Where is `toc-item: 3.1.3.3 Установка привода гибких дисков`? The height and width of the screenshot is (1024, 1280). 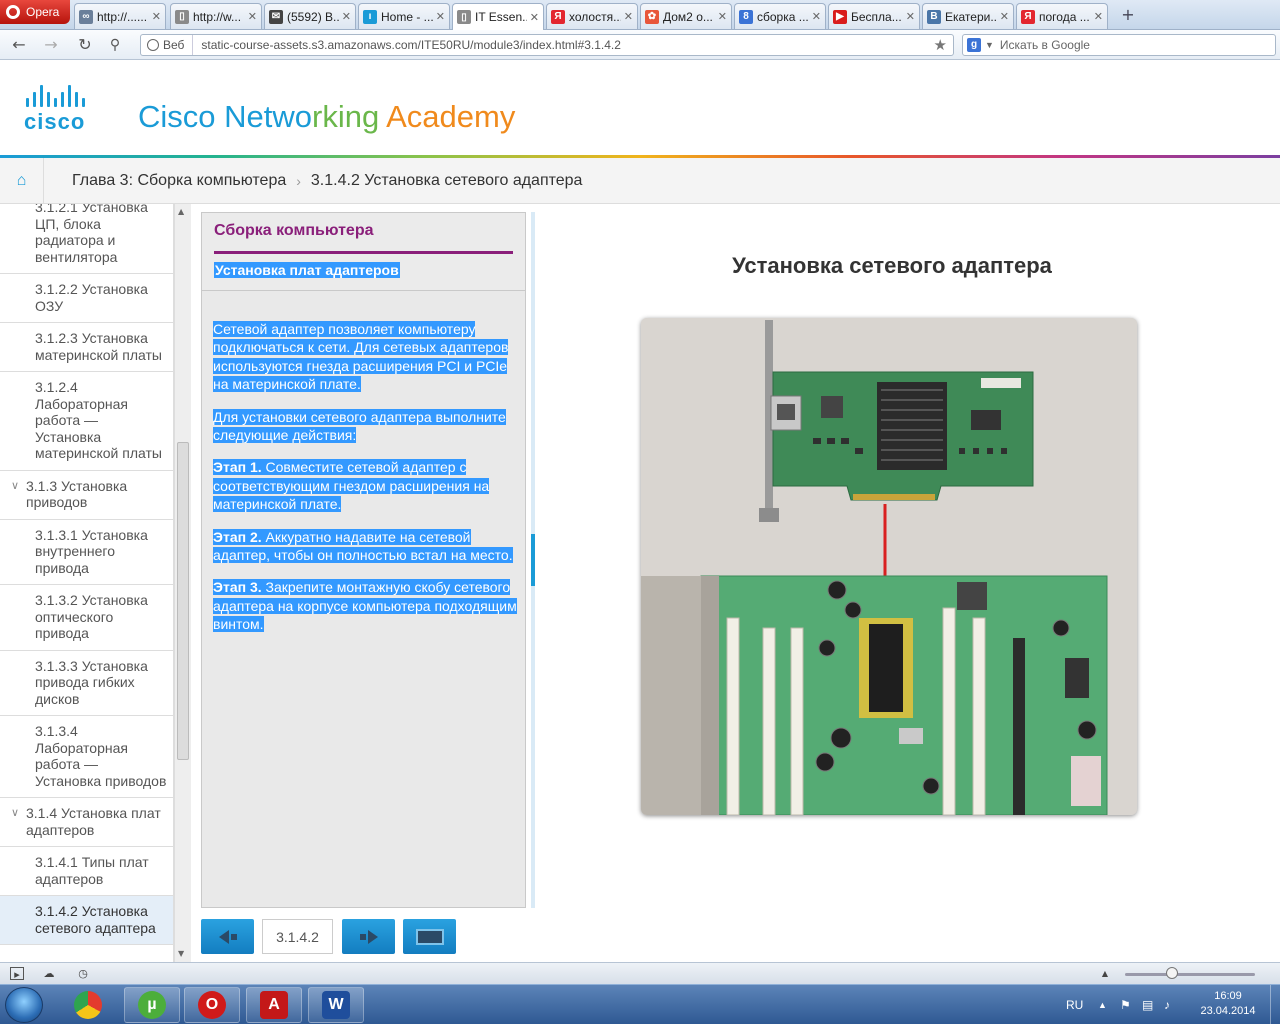 toc-item: 3.1.3.3 Установка привода гибких дисков is located at coordinates (86, 683).